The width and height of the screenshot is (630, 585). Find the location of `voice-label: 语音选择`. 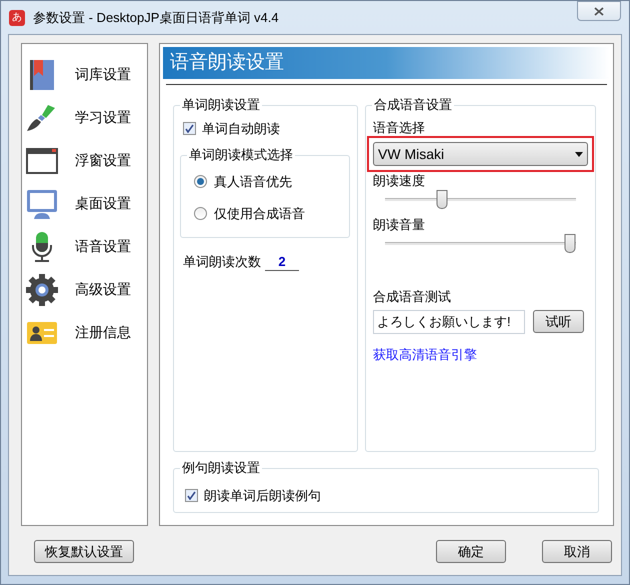

voice-label: 语音选择 is located at coordinates (399, 127).